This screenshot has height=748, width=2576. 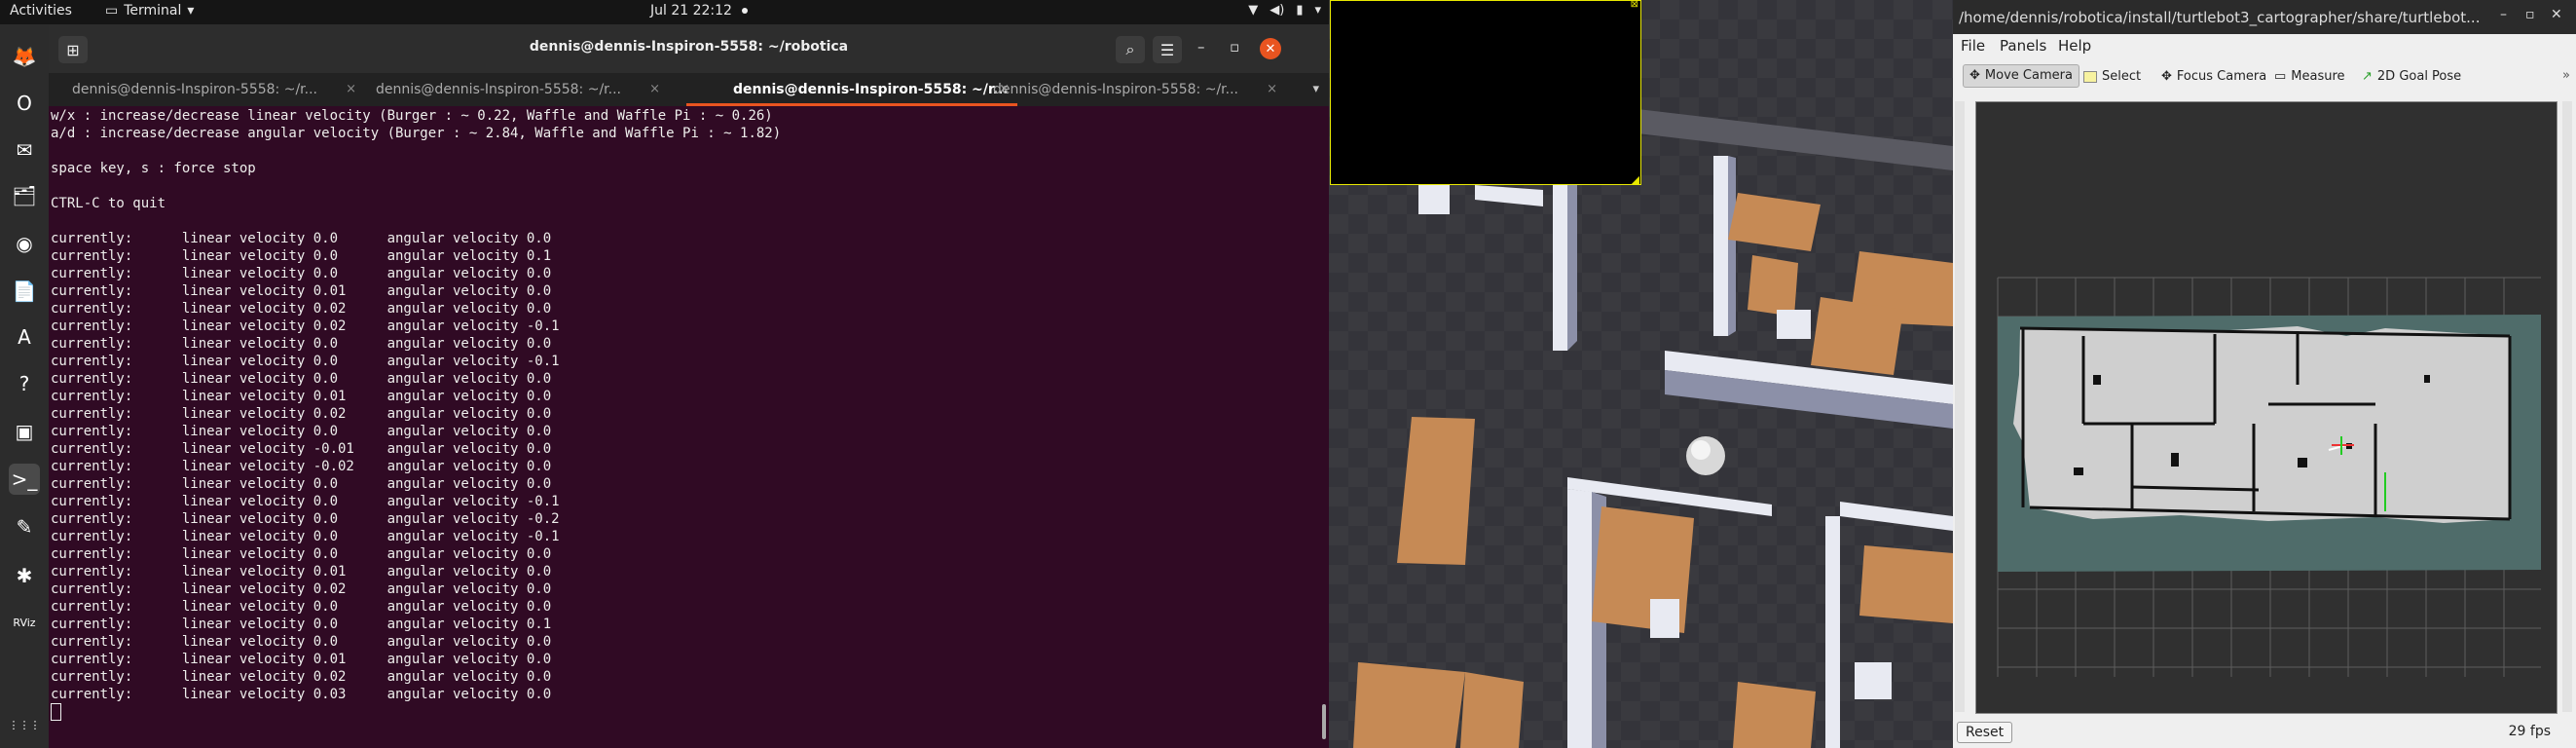 What do you see at coordinates (1985, 733) in the screenshot?
I see `reset-button: Reset` at bounding box center [1985, 733].